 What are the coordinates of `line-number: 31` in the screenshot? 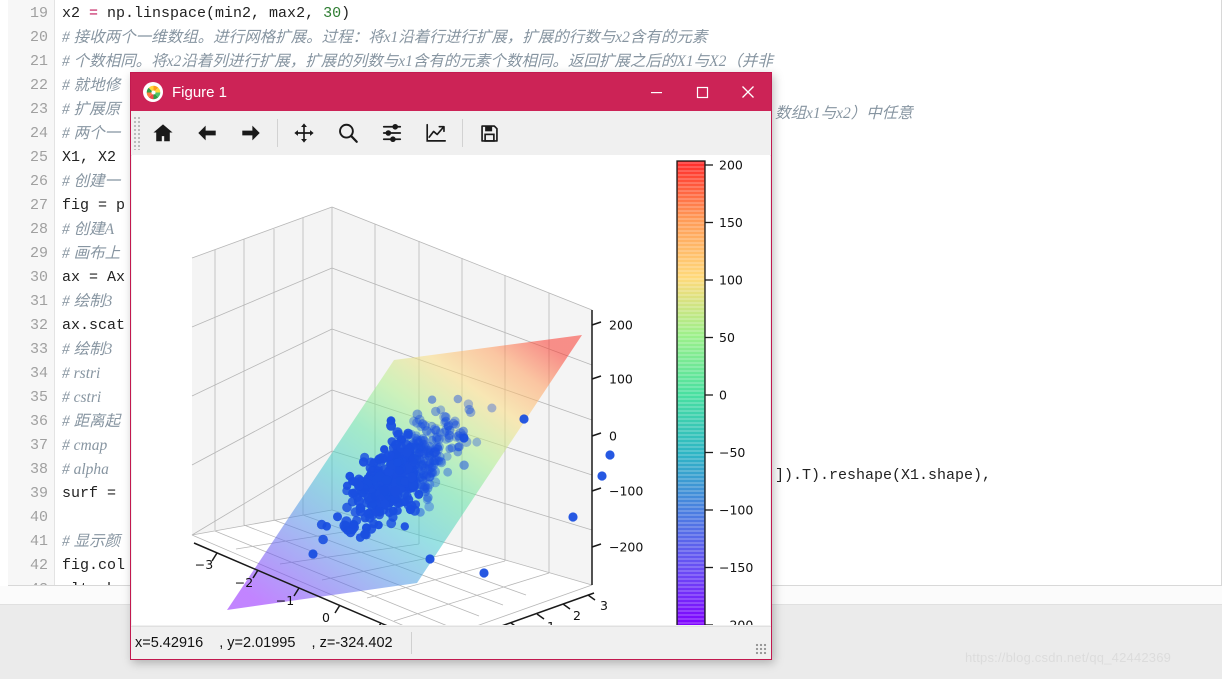 It's located at (38, 301).